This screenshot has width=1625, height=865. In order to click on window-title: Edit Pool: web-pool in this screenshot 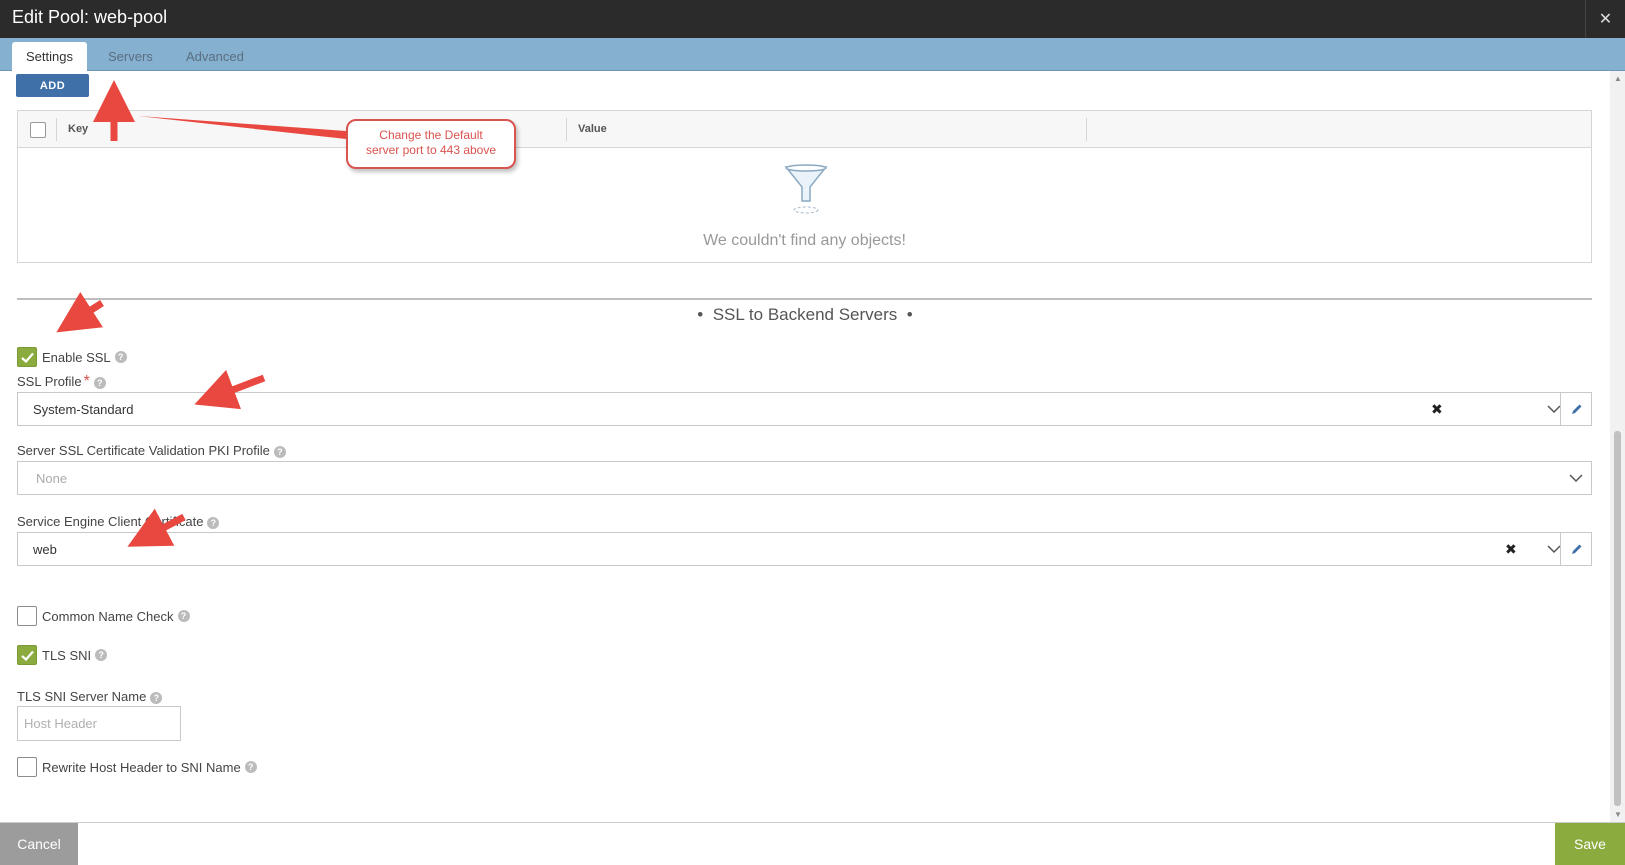, I will do `click(90, 17)`.